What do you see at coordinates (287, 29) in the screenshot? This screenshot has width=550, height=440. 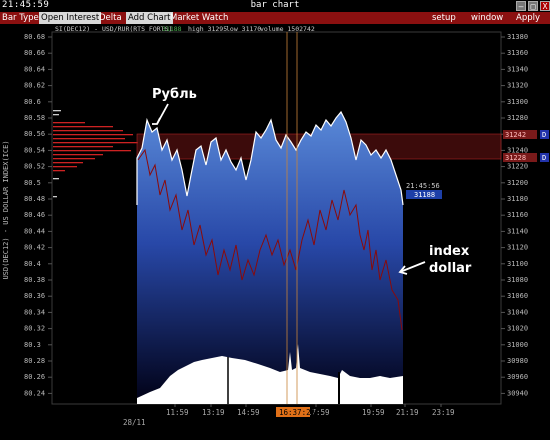 I see `volume-label: volume 1502742` at bounding box center [287, 29].